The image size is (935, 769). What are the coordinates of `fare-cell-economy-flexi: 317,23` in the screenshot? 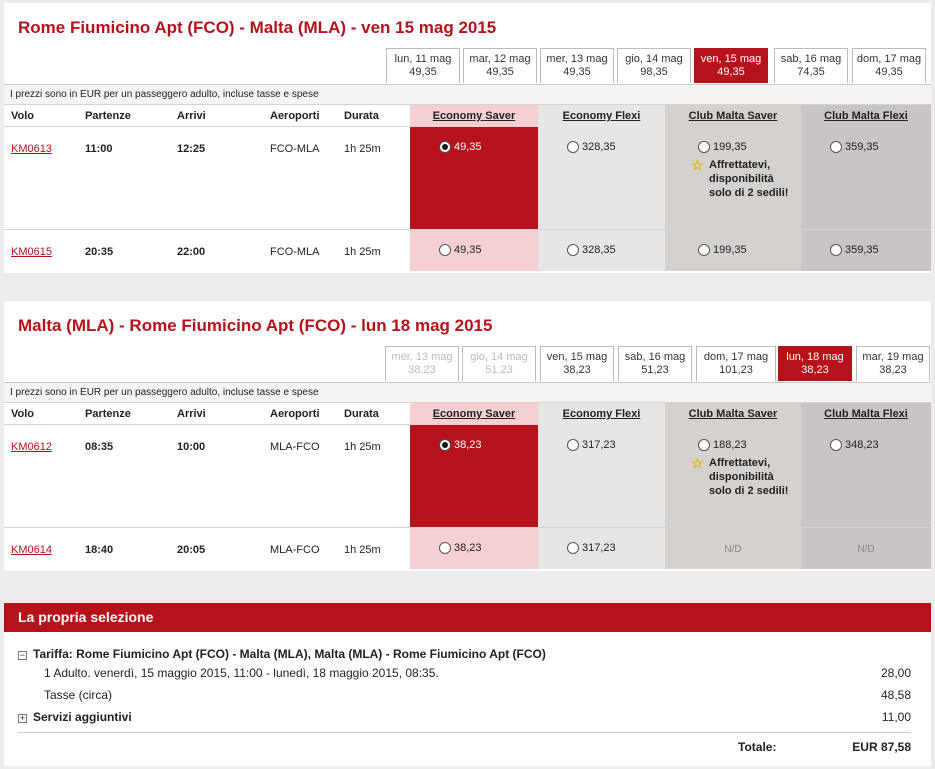 It's located at (601, 548).